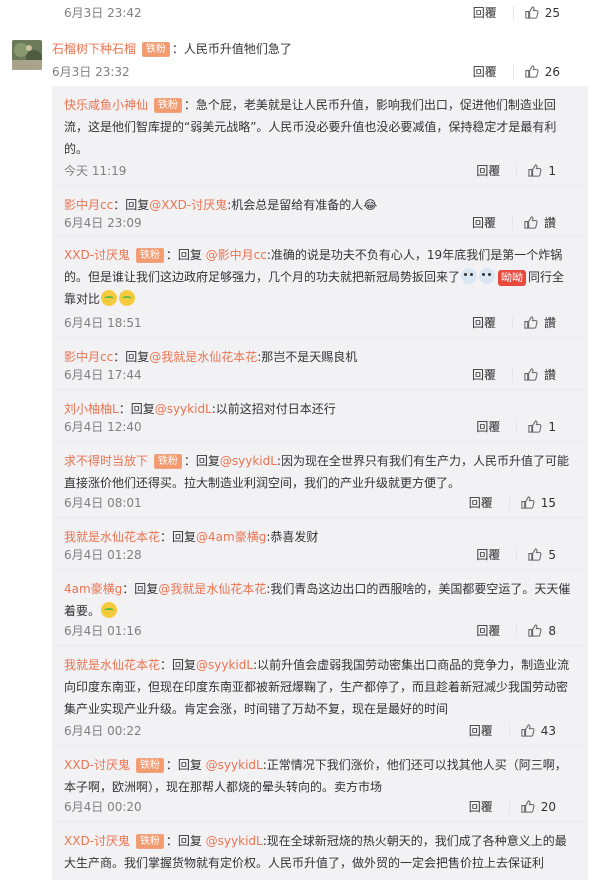 The height and width of the screenshot is (880, 600). I want to click on prev-comment-footer: 6月3日 23:42 回覆 25, so click(300, 12).